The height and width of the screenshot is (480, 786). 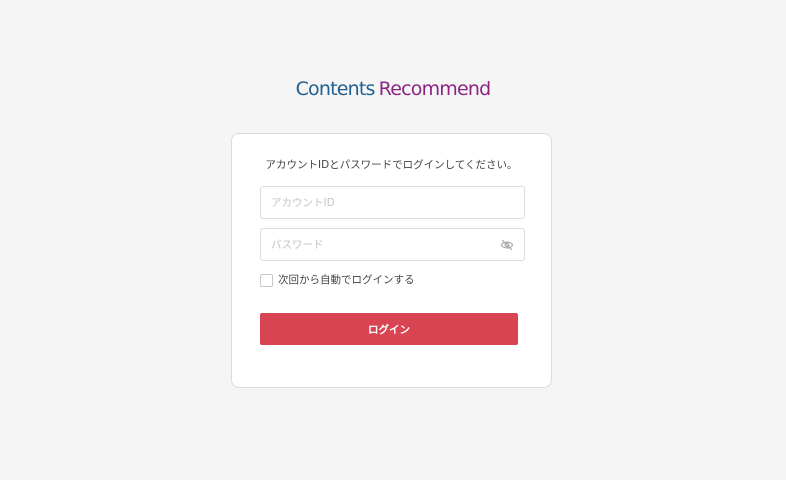 I want to click on logo-word-recommend: Recommend, so click(x=435, y=89).